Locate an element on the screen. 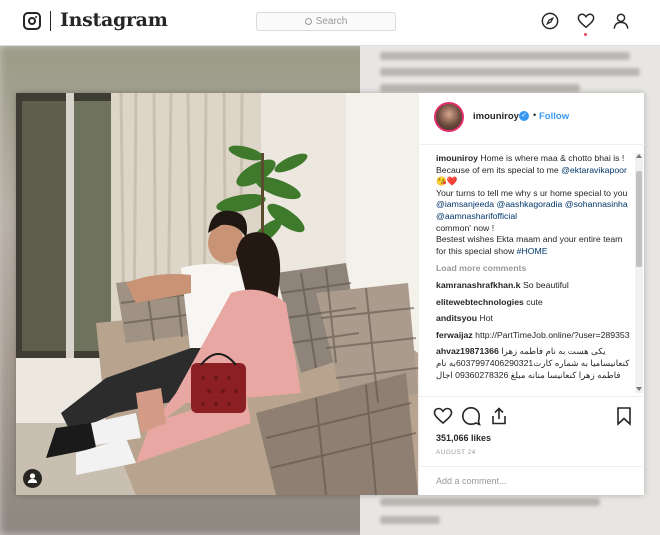 This screenshot has width=660, height=535. caption-text-3: common' now ! is located at coordinates (465, 227).